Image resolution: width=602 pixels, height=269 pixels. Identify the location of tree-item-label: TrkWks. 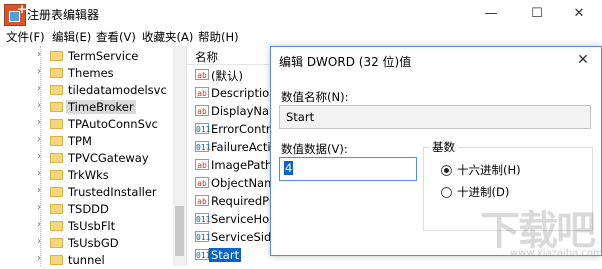
(88, 175).